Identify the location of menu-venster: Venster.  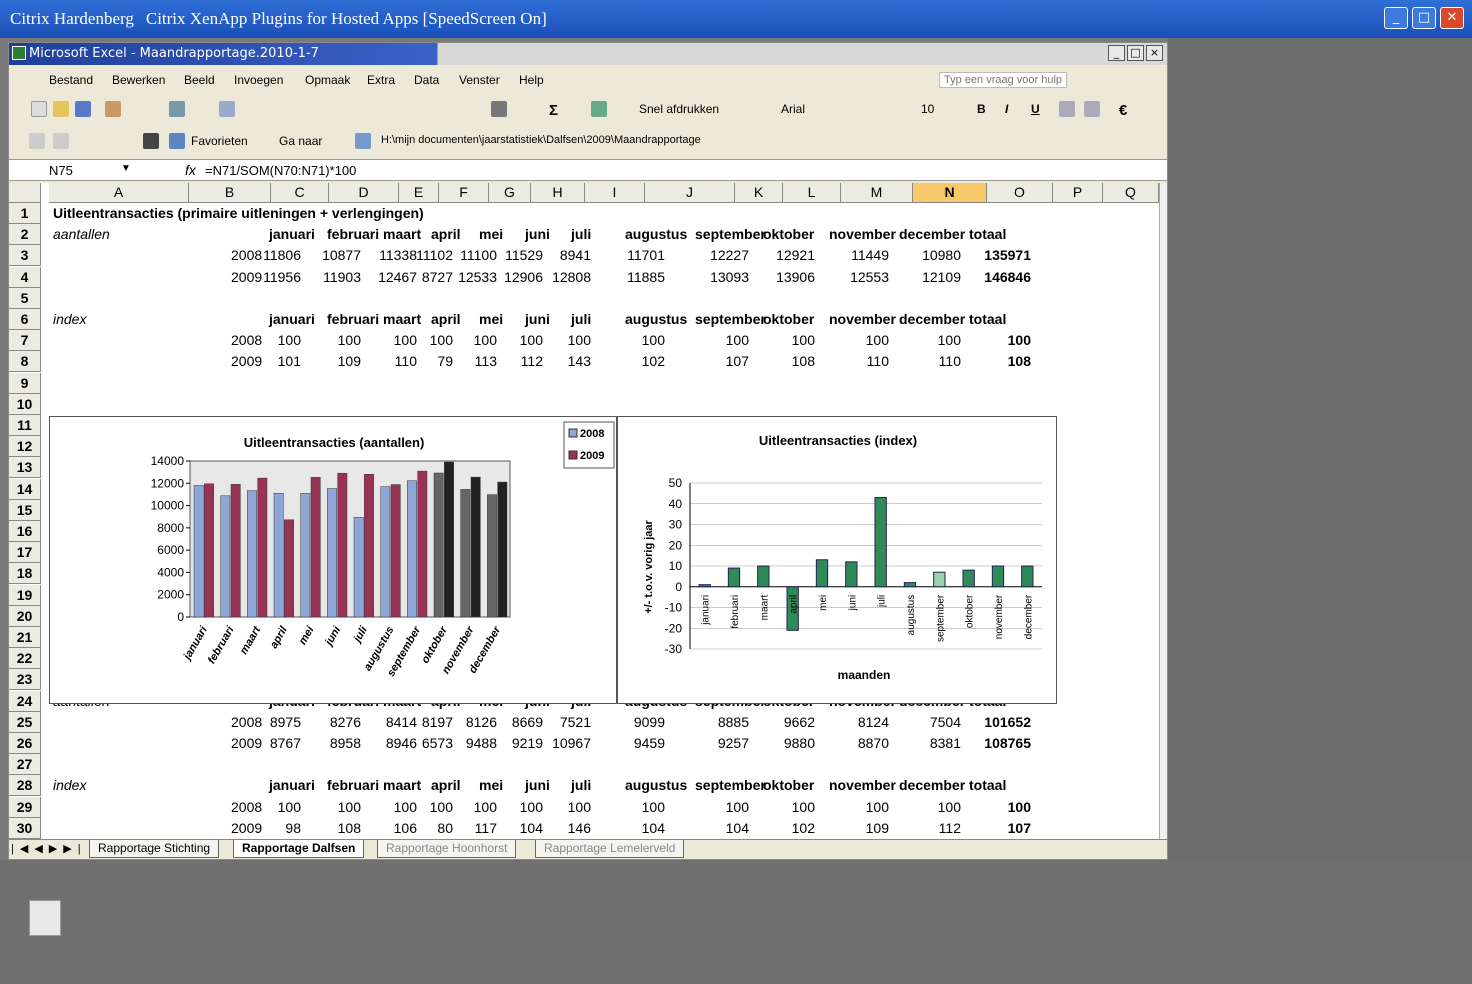
(479, 80).